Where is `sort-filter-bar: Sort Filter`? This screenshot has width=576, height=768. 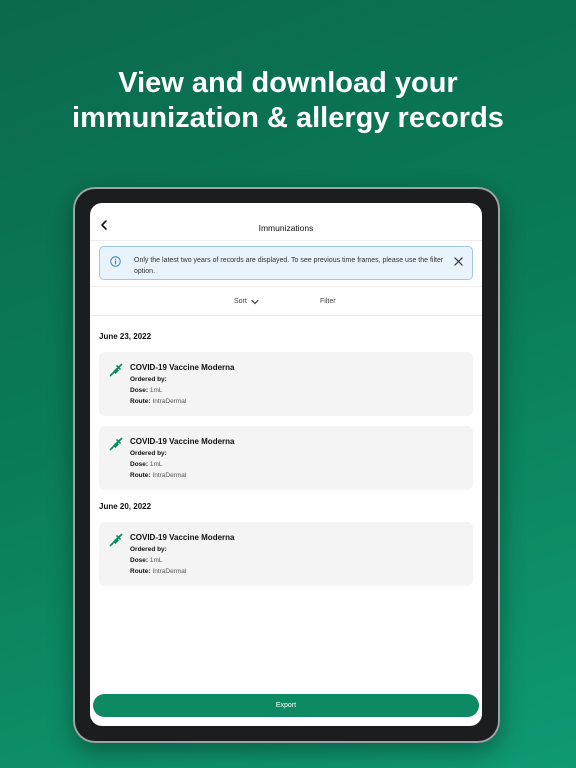
sort-filter-bar: Sort Filter is located at coordinates (286, 301).